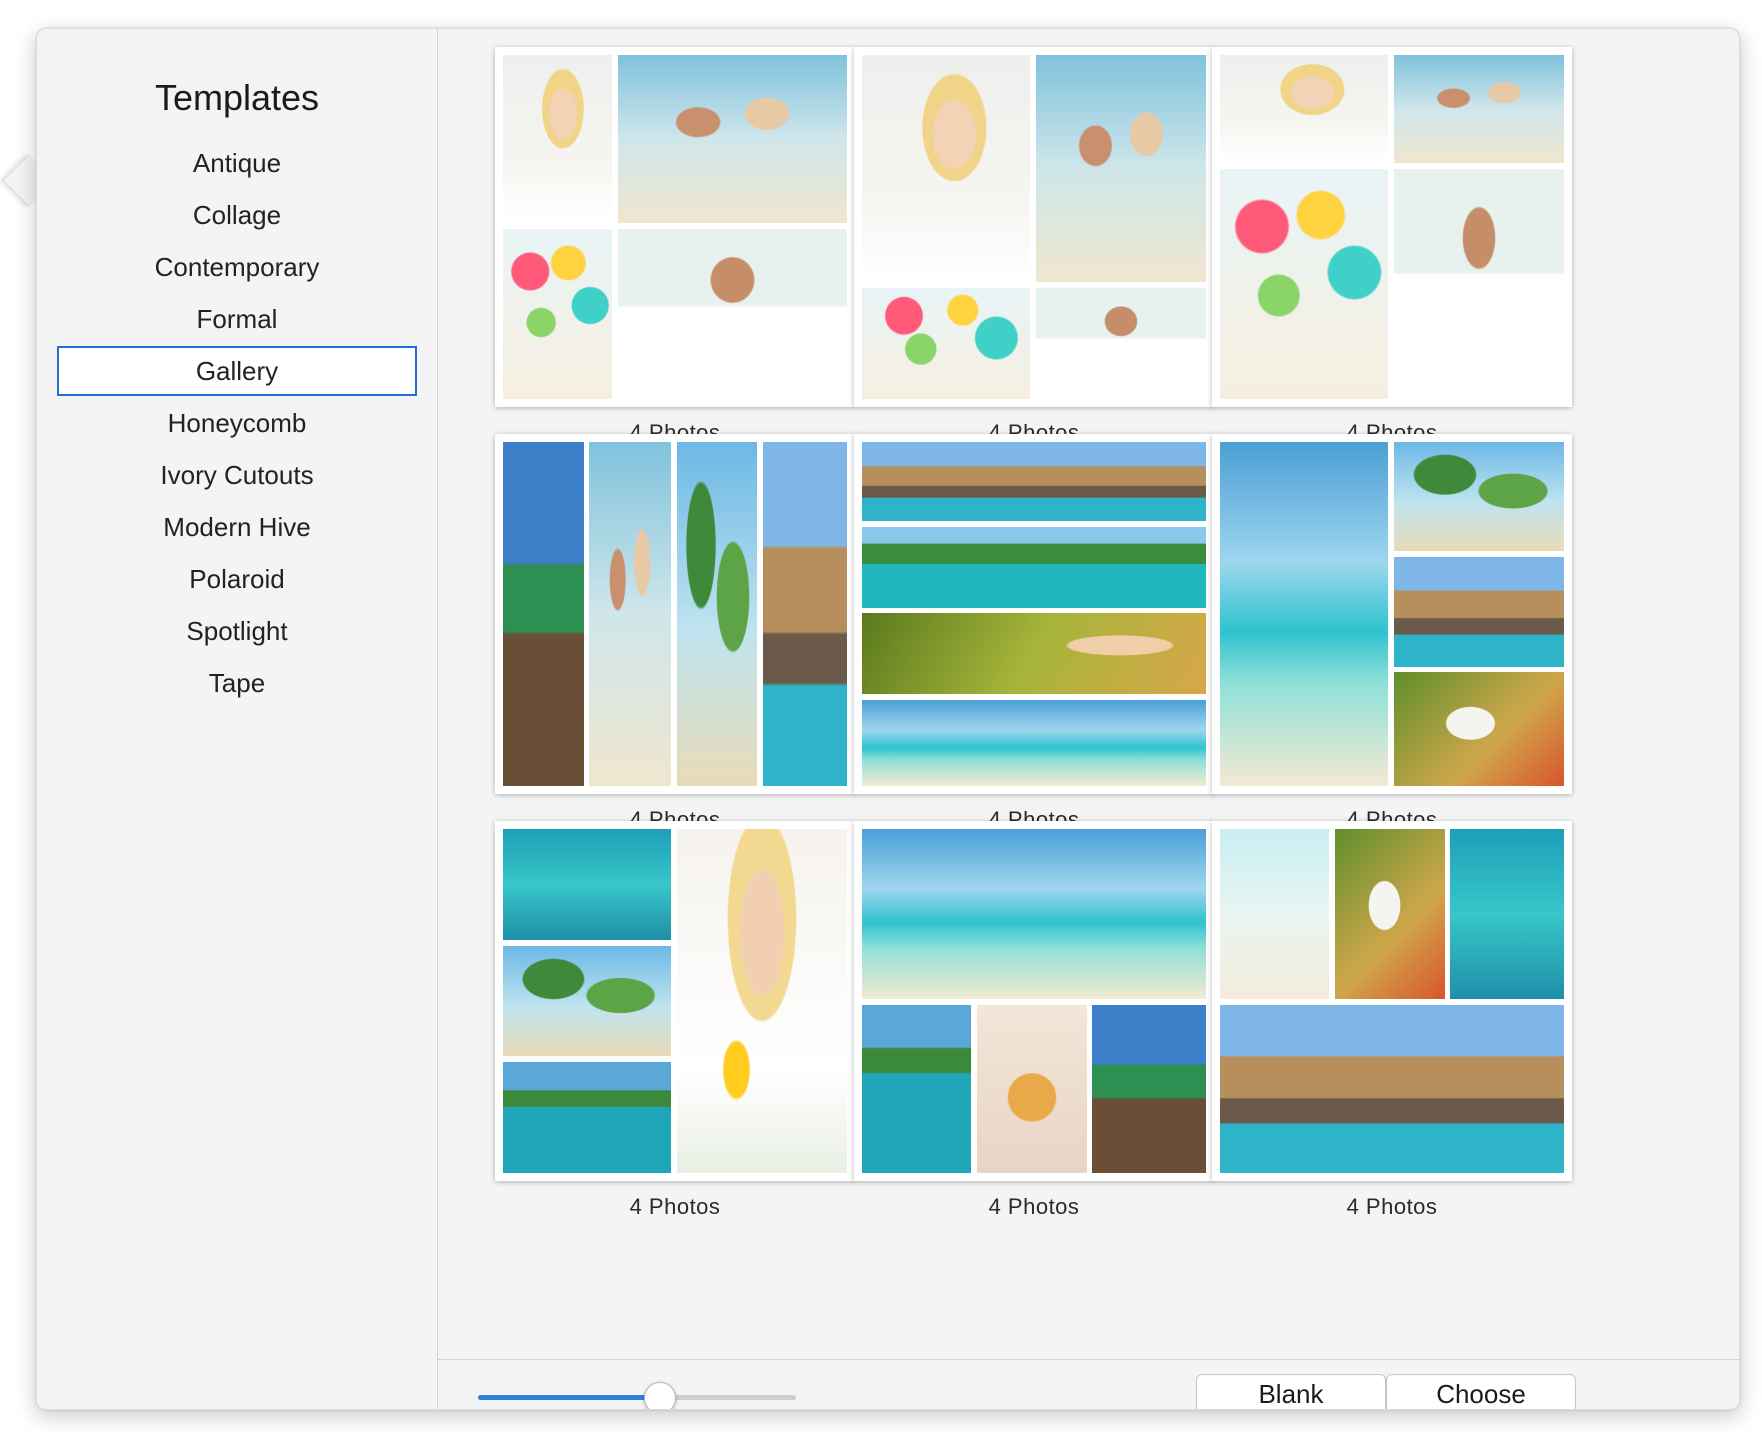 The width and height of the screenshot is (1762, 1432). I want to click on zoom-slider-knob, so click(660, 1395).